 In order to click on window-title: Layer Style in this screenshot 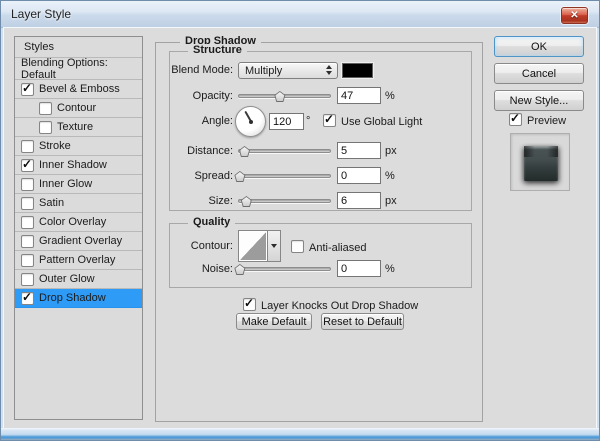, I will do `click(41, 14)`.